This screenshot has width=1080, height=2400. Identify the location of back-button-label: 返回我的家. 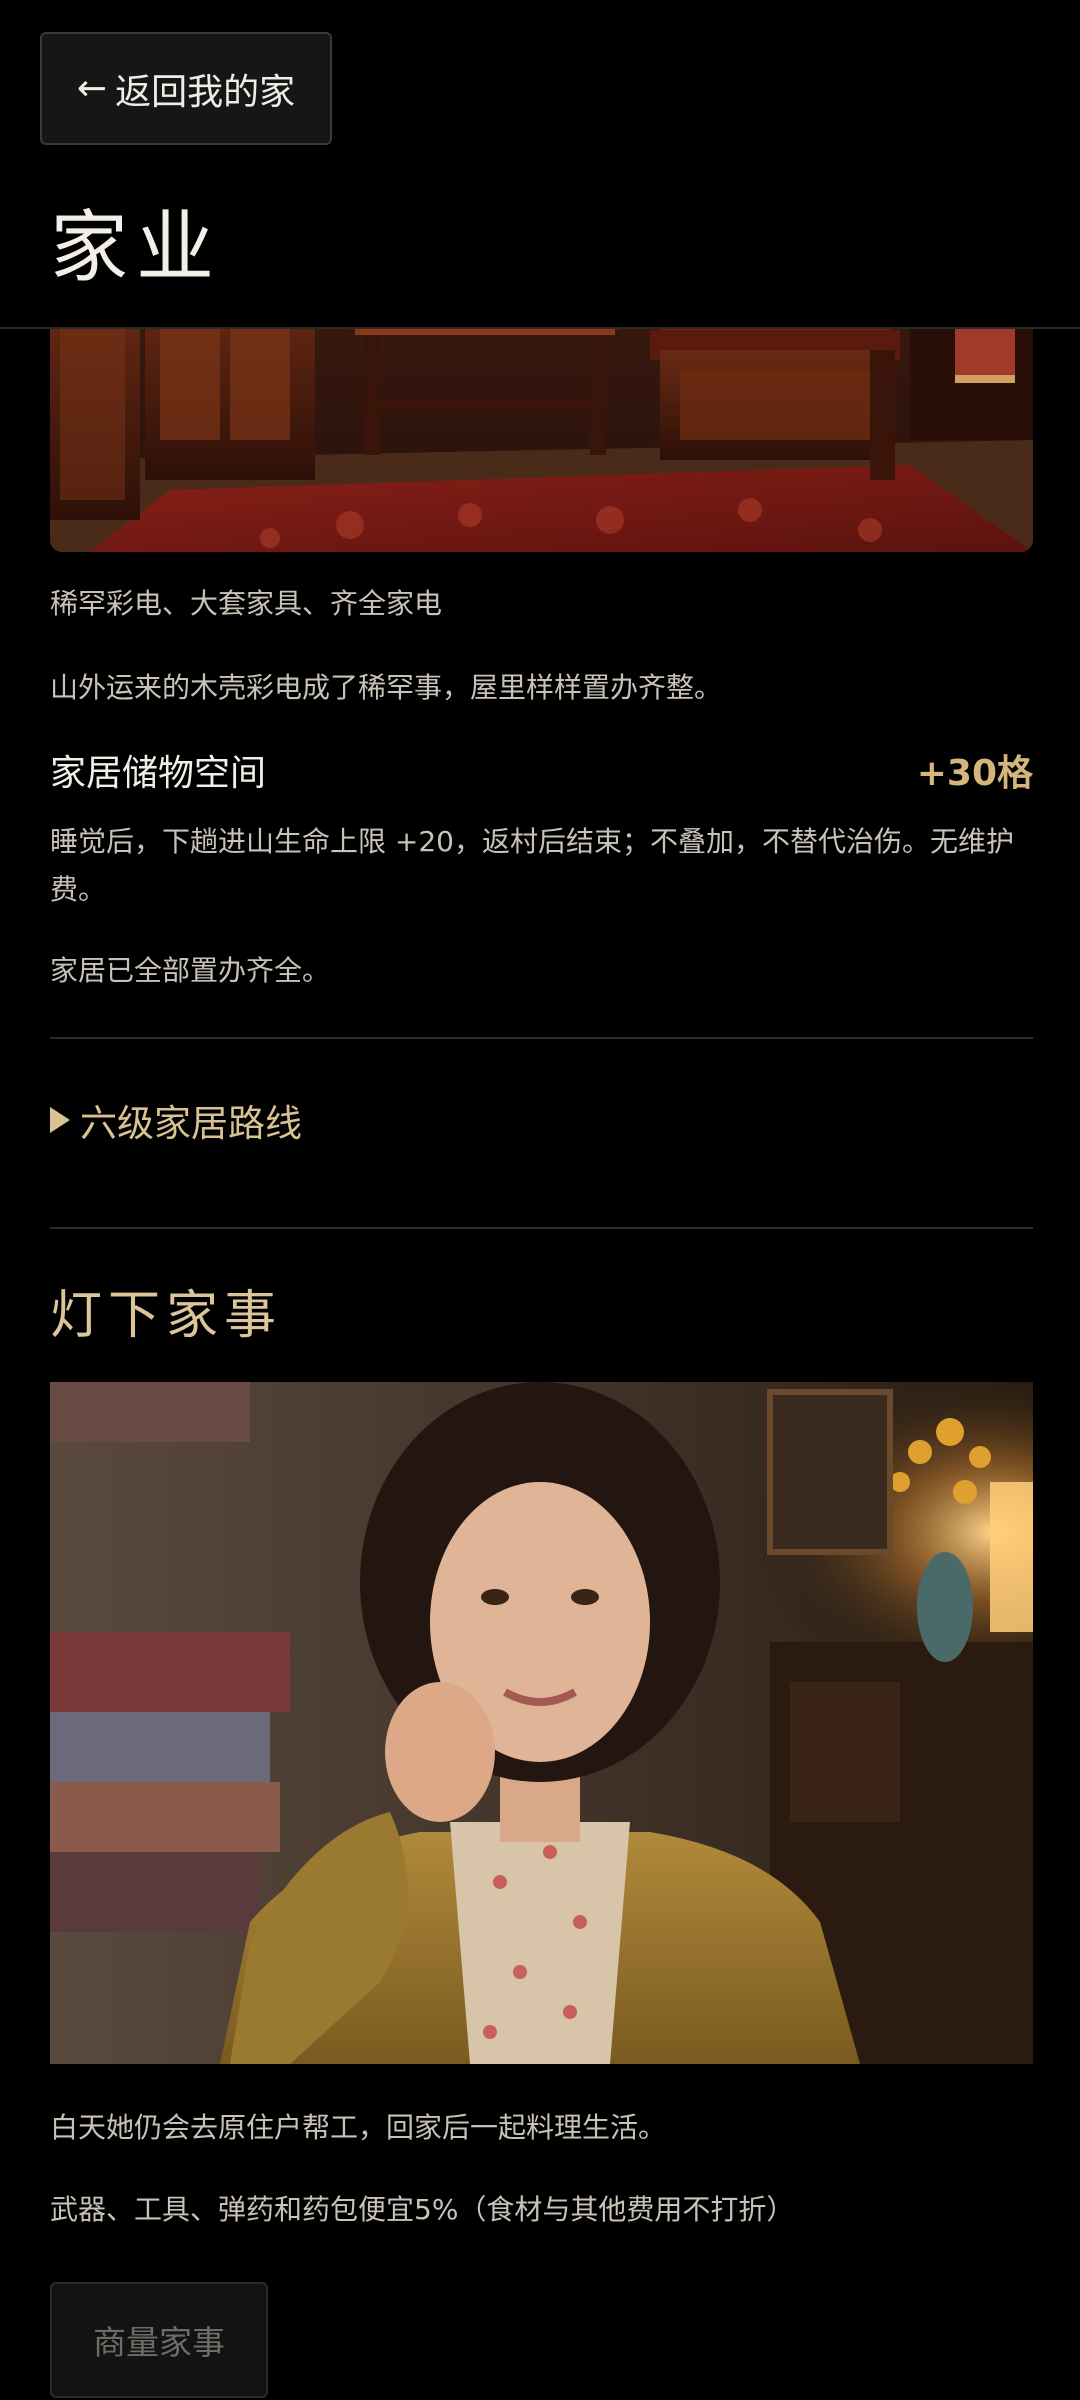
(205, 92).